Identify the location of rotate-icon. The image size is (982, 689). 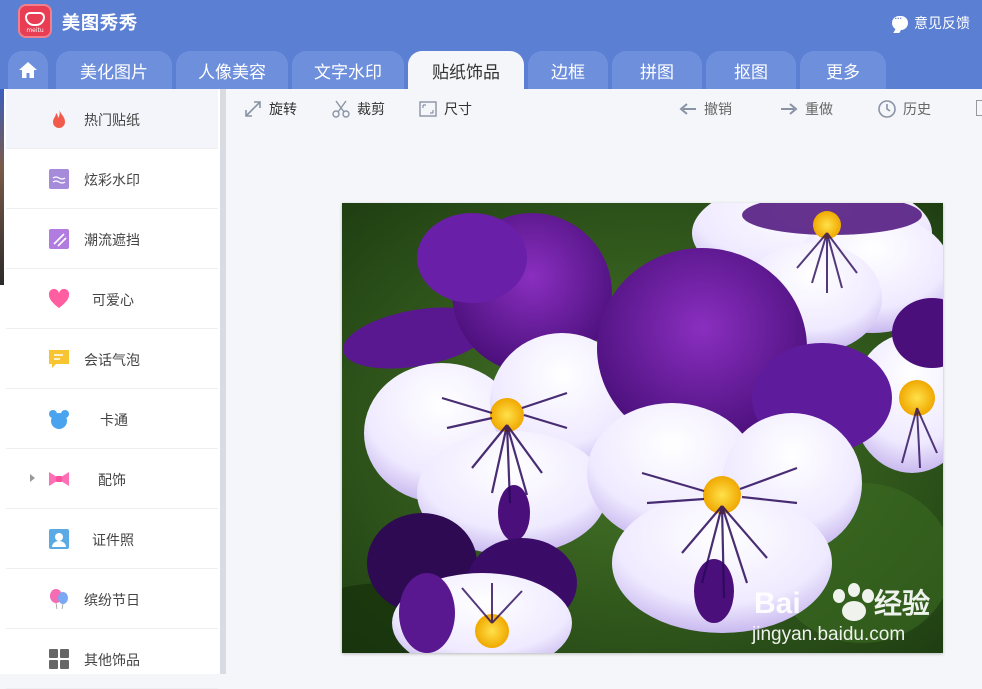
(253, 109).